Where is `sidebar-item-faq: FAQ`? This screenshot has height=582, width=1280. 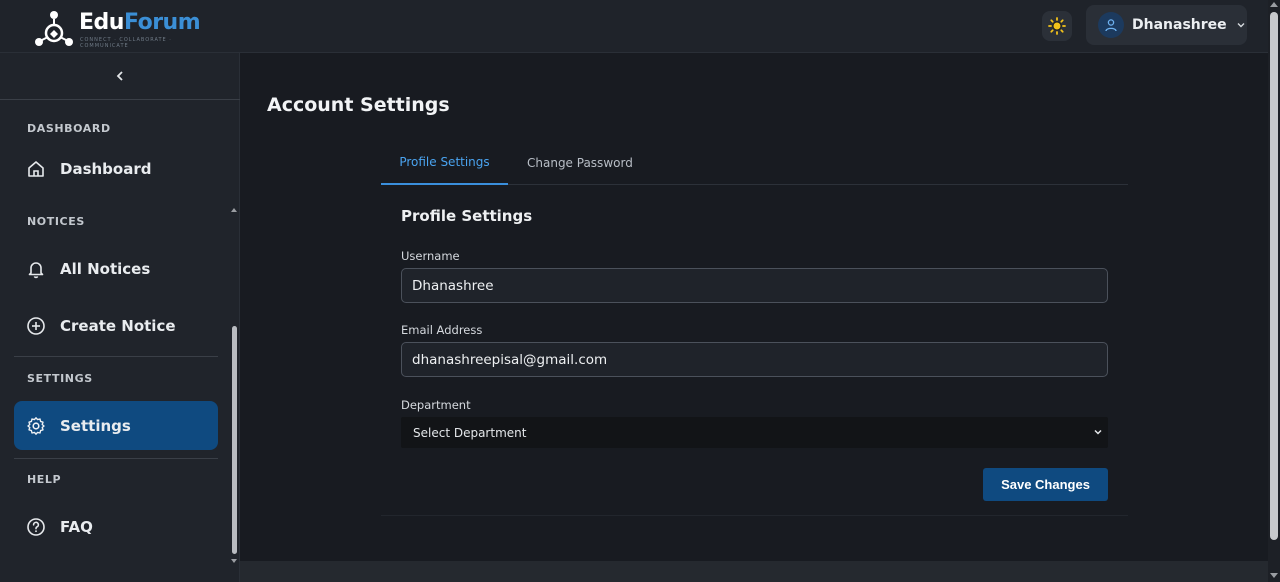 sidebar-item-faq: FAQ is located at coordinates (116, 526).